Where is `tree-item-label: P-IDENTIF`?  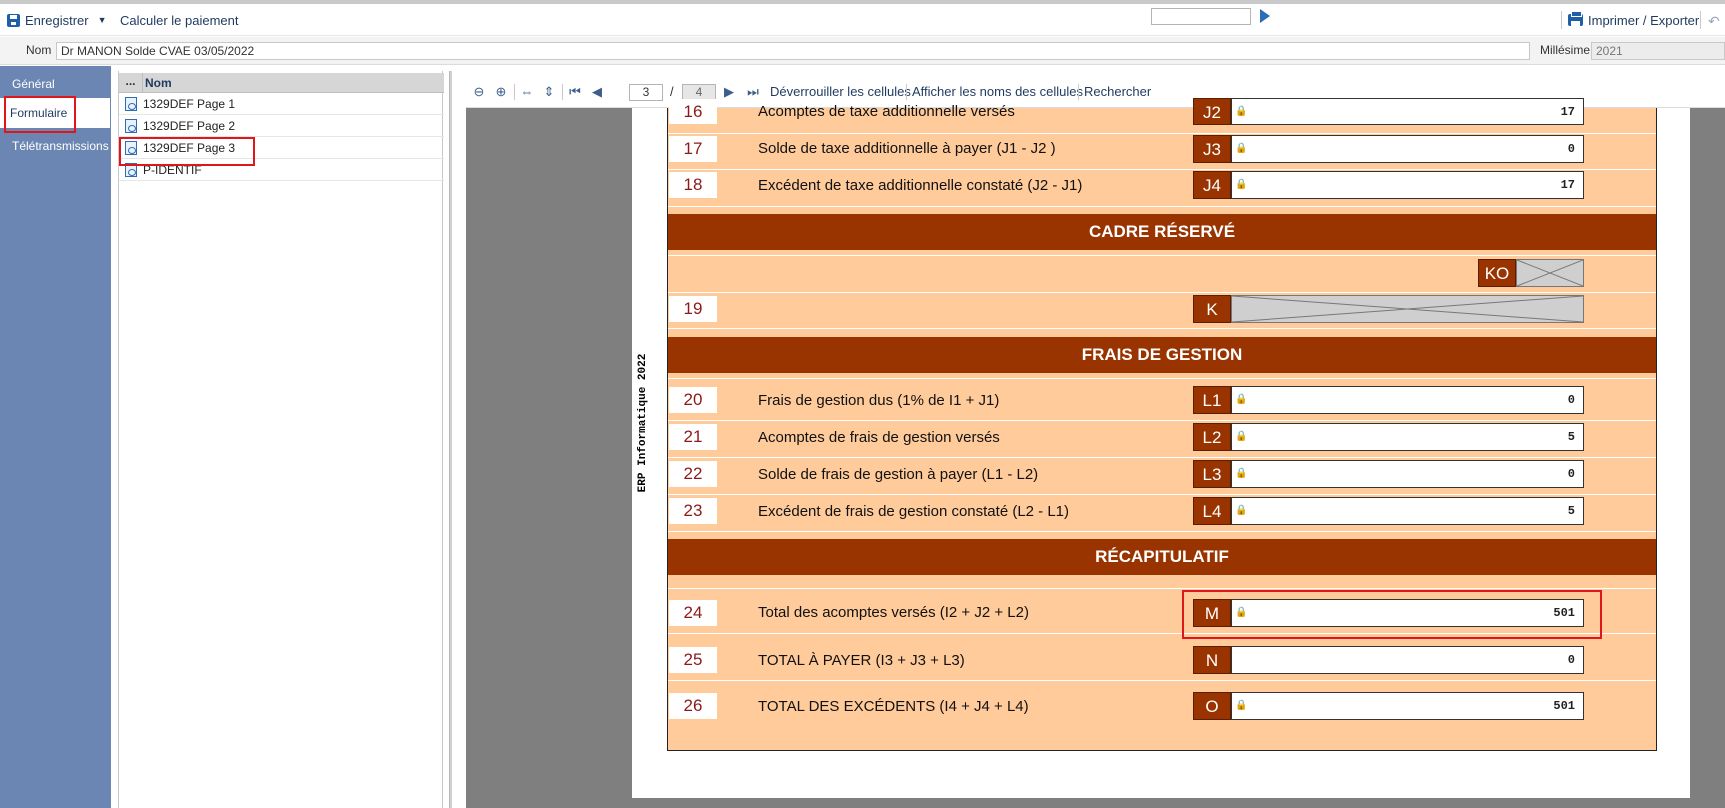
tree-item-label: P-IDENTIF is located at coordinates (172, 170).